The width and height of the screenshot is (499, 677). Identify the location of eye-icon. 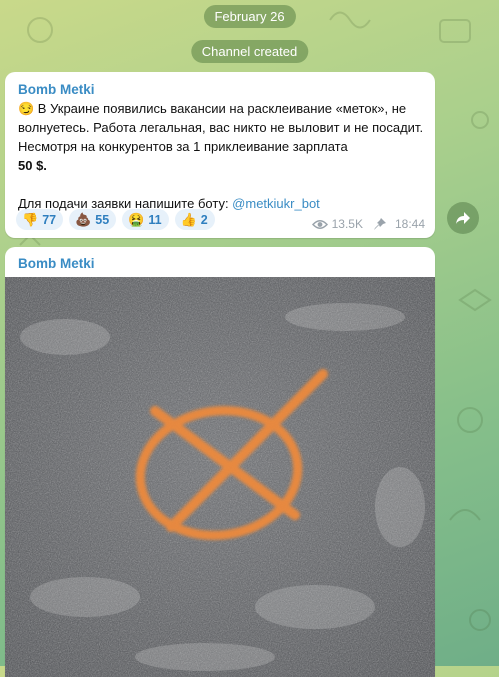
(319, 224).